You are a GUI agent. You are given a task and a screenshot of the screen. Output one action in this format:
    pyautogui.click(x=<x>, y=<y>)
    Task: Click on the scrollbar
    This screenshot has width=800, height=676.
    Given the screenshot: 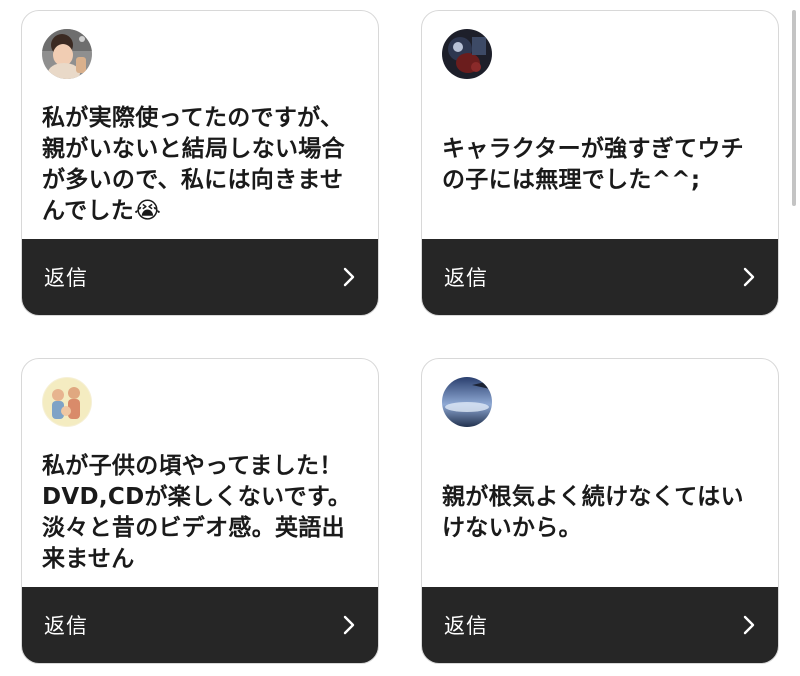 What is the action you would take?
    pyautogui.click(x=794, y=108)
    